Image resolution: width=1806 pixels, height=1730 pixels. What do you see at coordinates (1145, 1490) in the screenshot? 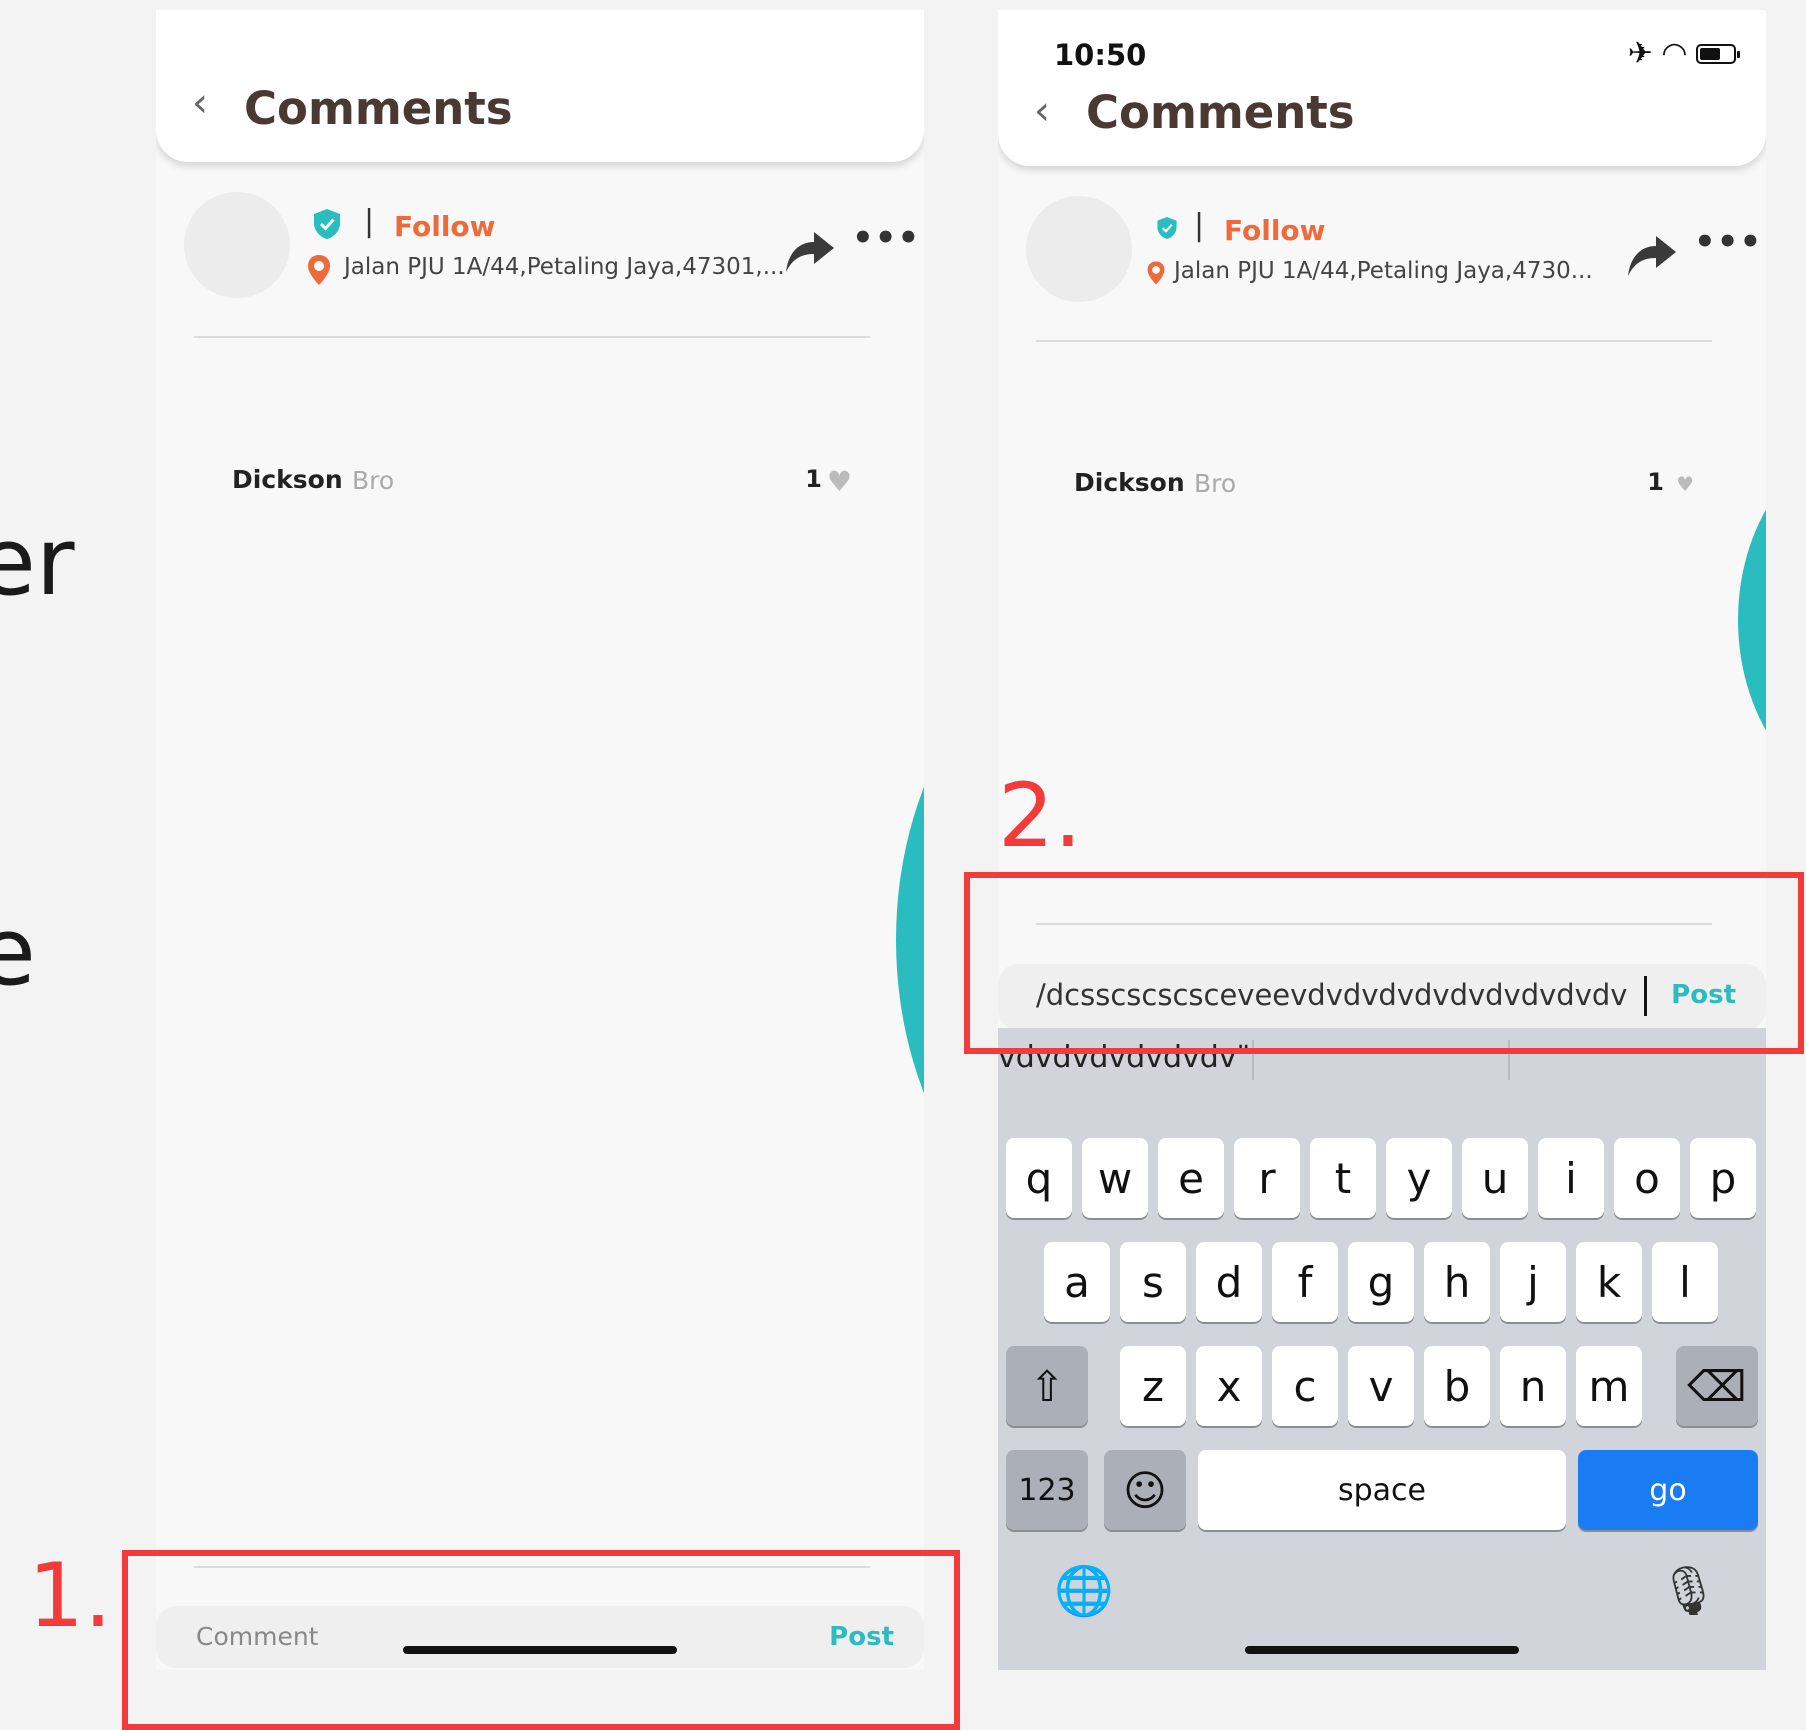
I see `emoji-key: ☺` at bounding box center [1145, 1490].